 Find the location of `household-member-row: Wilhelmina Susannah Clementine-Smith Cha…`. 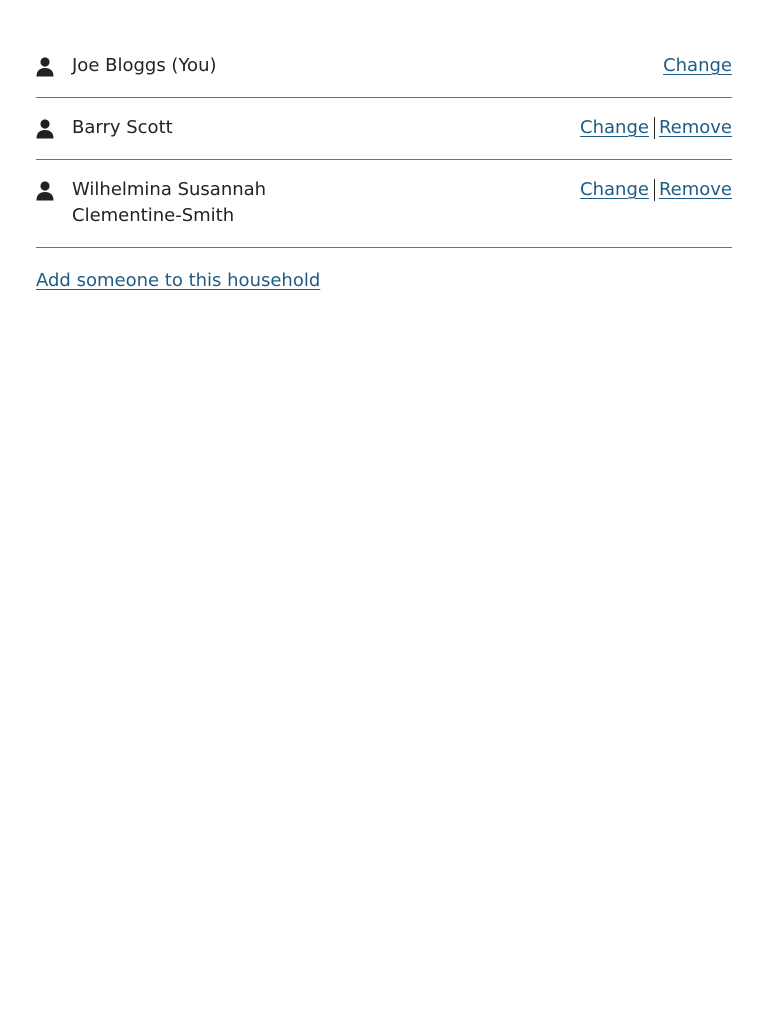

household-member-row: Wilhelmina Susannah Clementine-Smith Cha… is located at coordinates (384, 204).